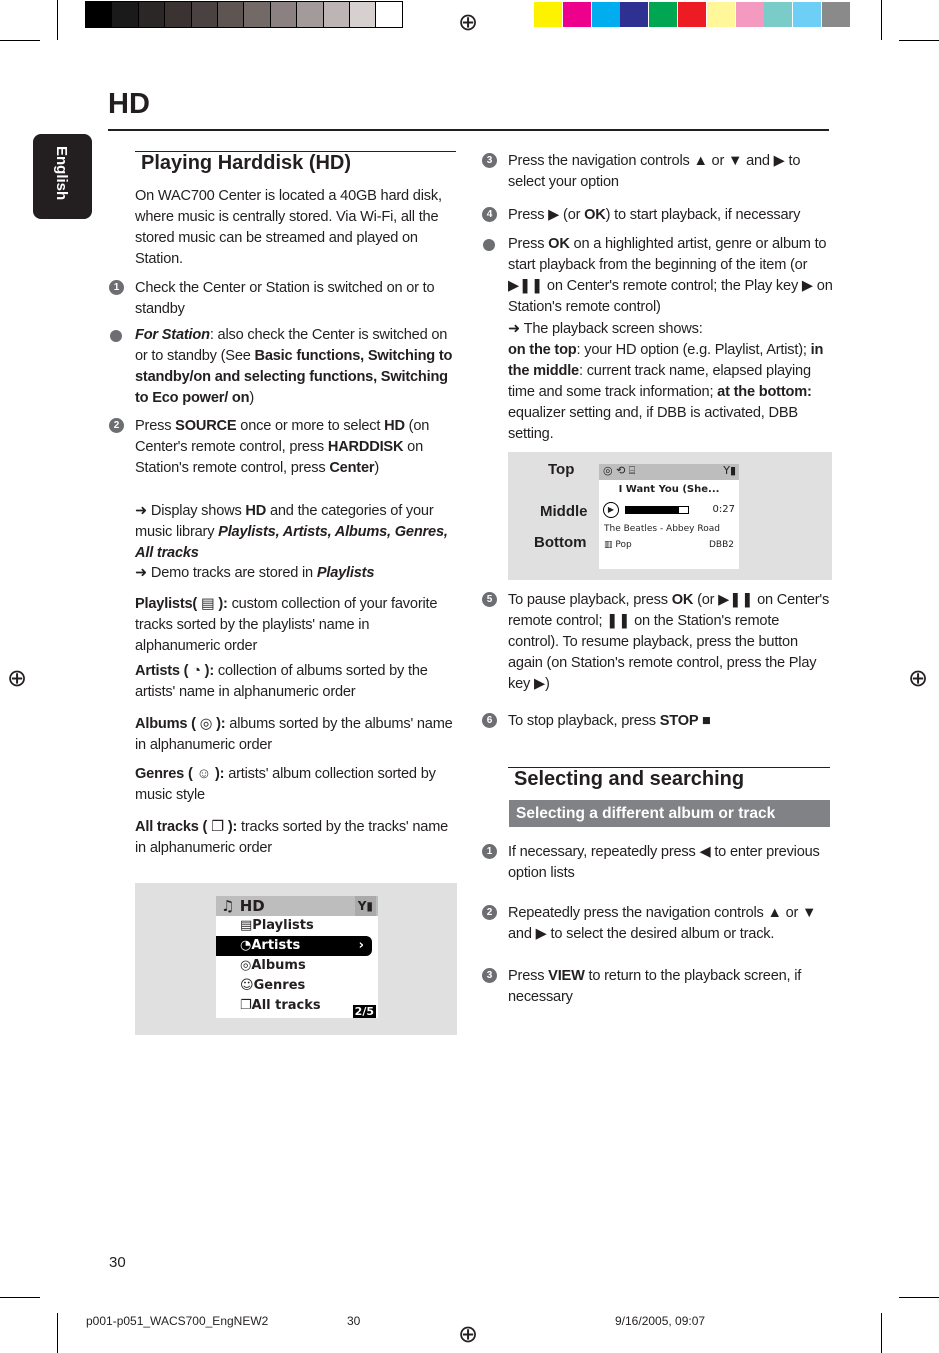  Describe the element at coordinates (729, 470) in the screenshot. I see `signal-icon: Y▮` at that location.